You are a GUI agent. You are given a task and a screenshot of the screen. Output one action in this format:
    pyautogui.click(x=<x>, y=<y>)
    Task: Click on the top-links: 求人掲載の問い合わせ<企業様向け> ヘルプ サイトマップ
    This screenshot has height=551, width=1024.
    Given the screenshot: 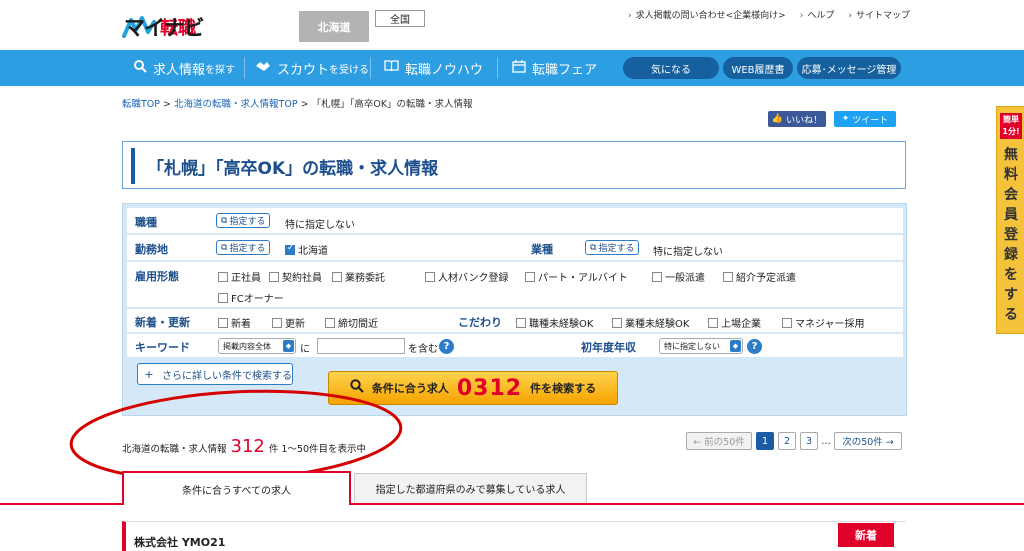 What is the action you would take?
    pyautogui.click(x=769, y=14)
    